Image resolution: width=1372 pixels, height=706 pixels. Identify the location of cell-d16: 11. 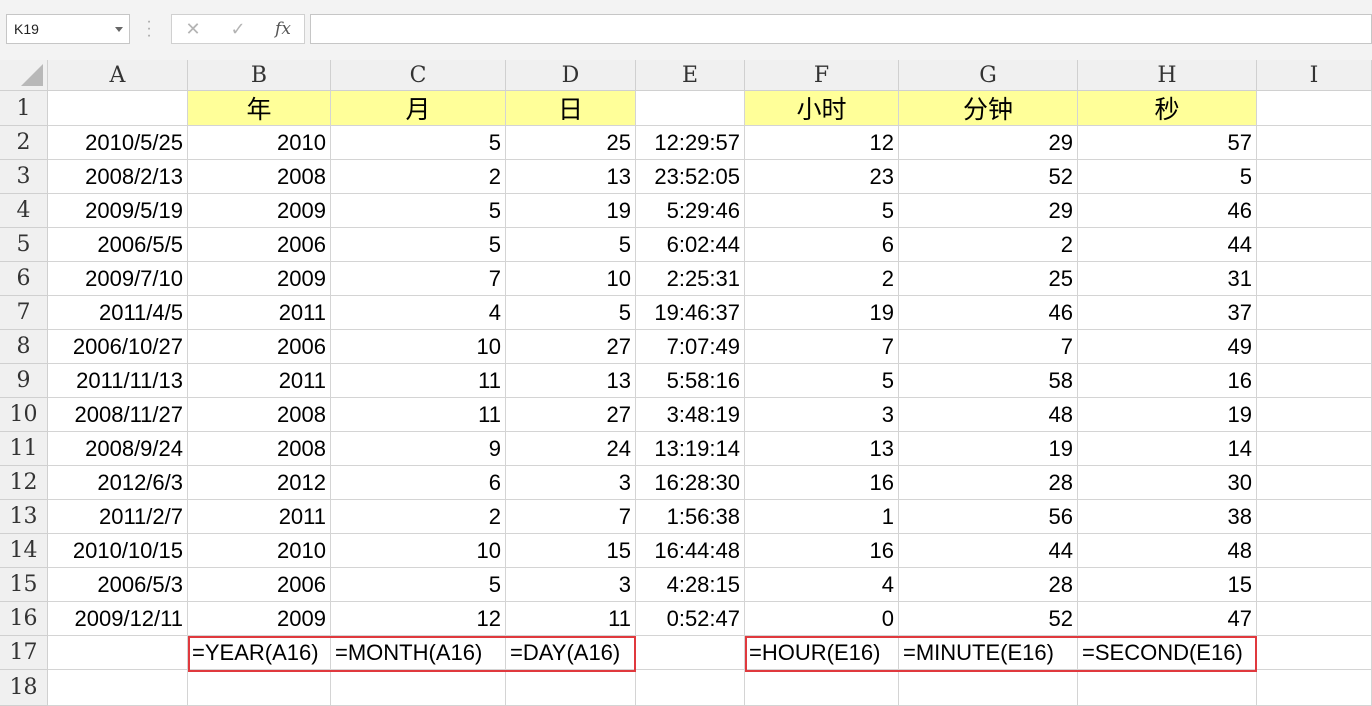
(571, 619).